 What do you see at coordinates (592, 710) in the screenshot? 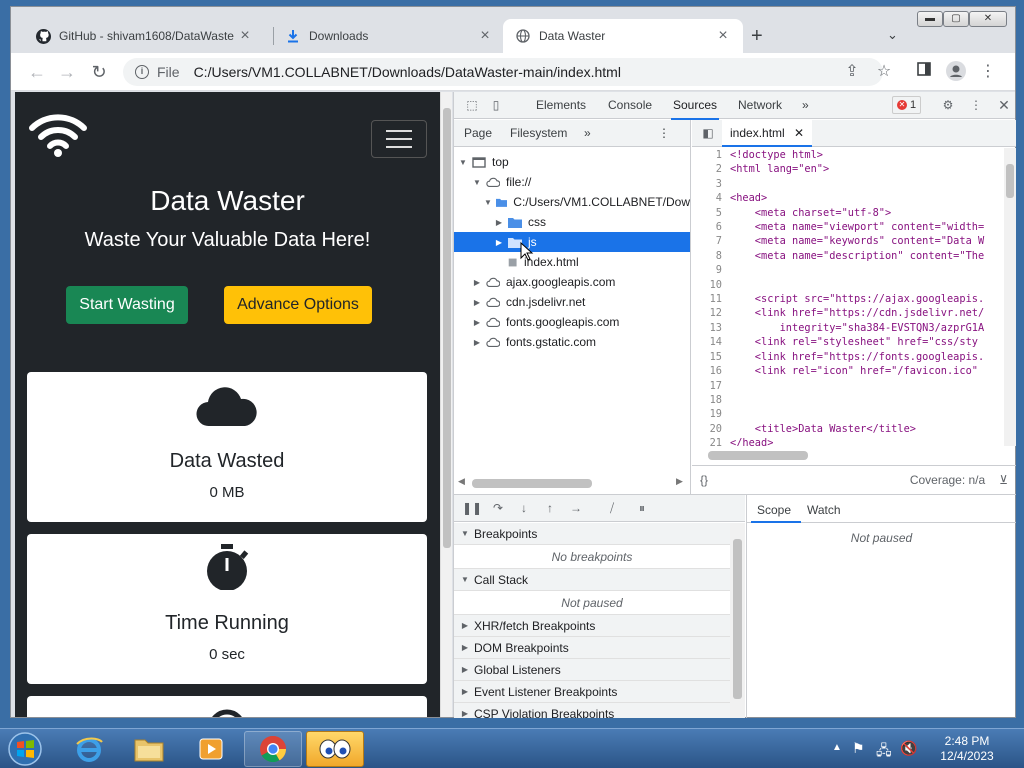
I see `section-csp-violation-breakpoints: ▶ CSP Violation Breakpoints` at bounding box center [592, 710].